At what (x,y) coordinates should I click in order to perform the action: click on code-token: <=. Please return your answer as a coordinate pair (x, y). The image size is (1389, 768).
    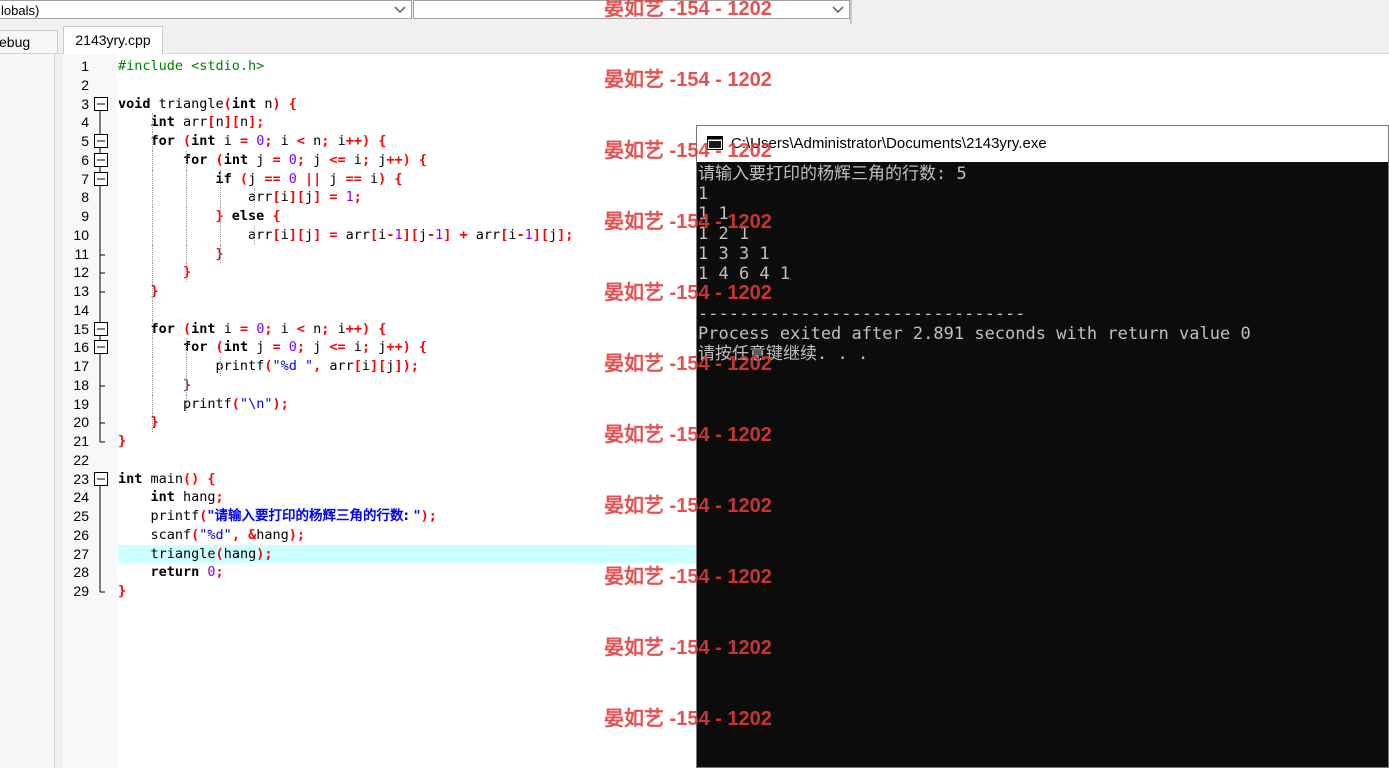
    Looking at the image, I should click on (341, 159).